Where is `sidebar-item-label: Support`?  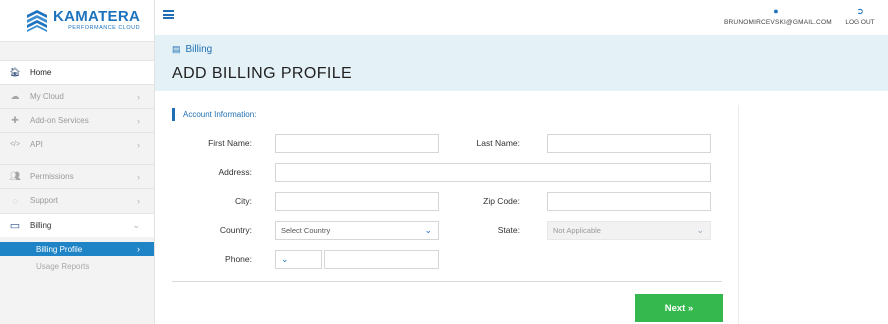
sidebar-item-label: Support is located at coordinates (44, 200).